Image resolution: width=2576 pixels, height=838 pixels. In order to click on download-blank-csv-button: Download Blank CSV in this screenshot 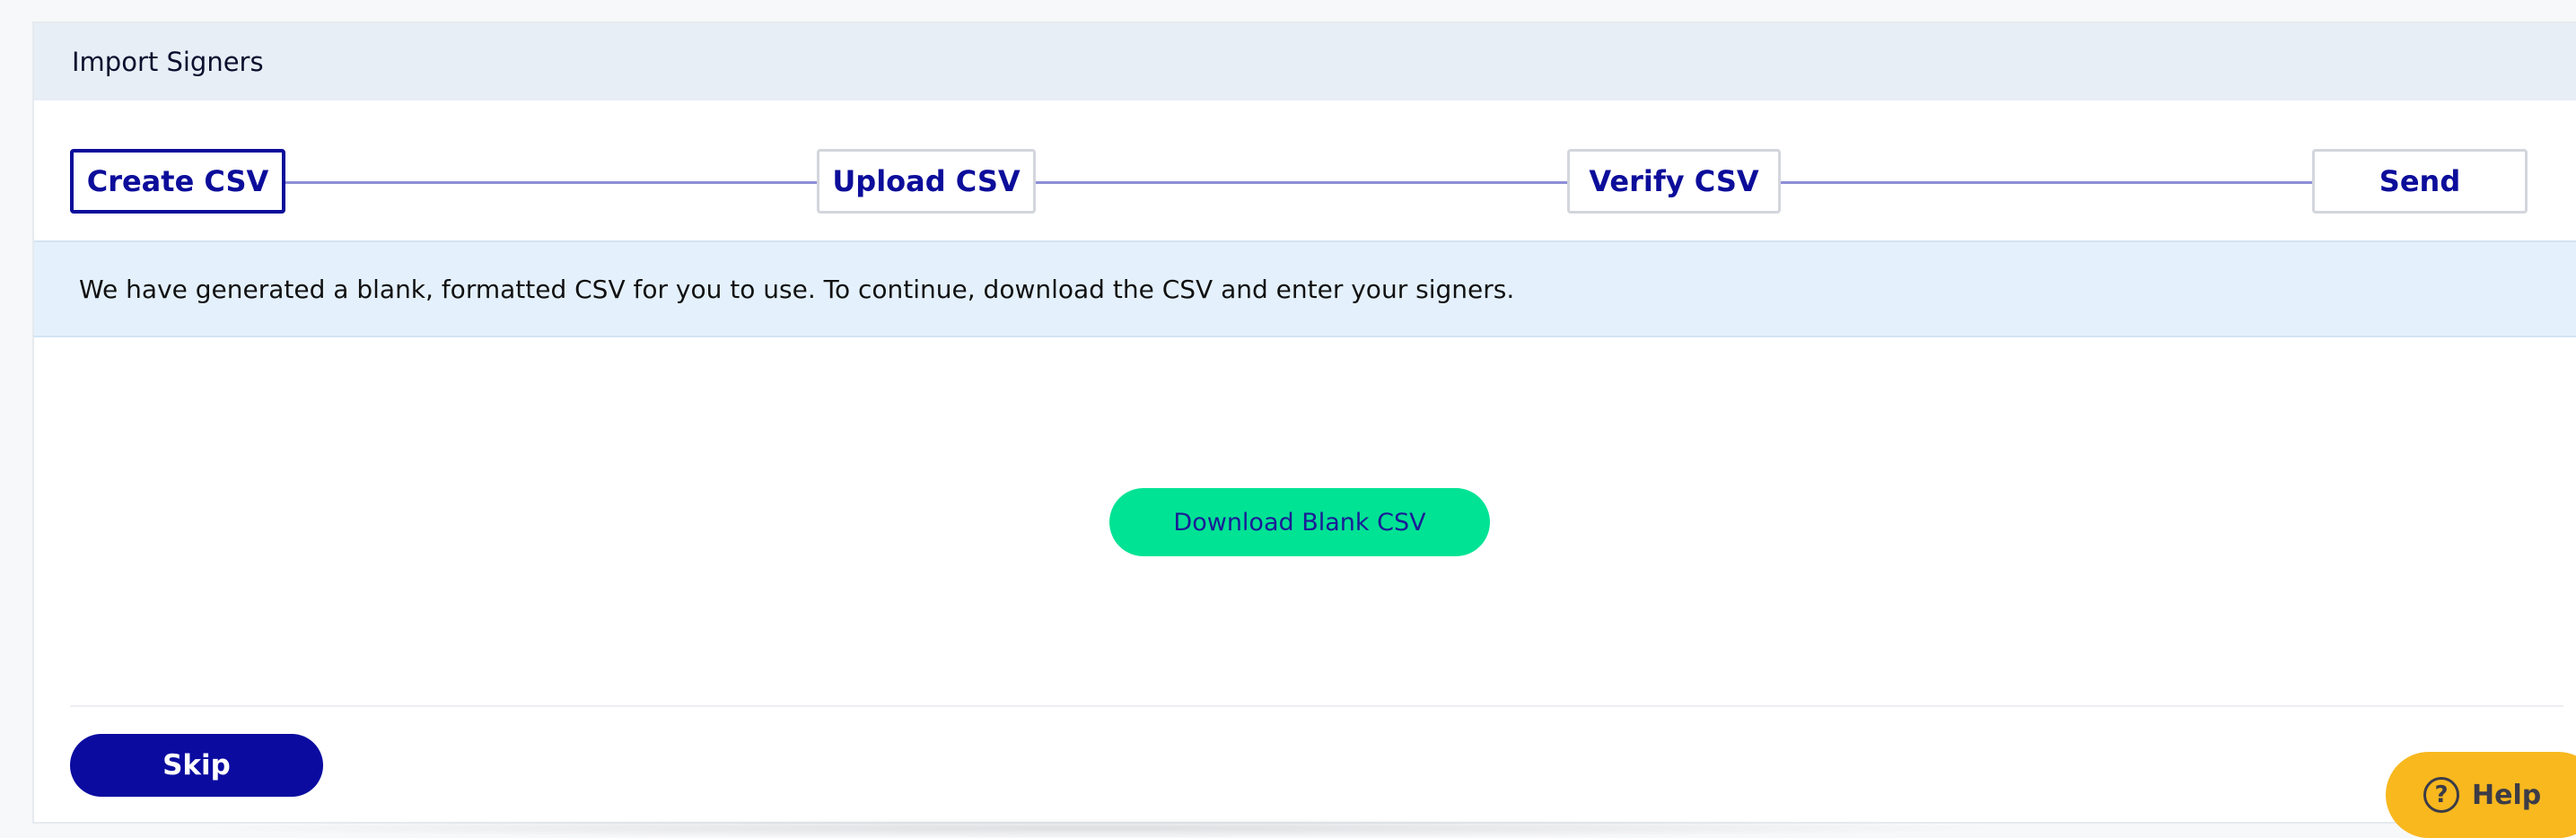, I will do `click(1299, 522)`.